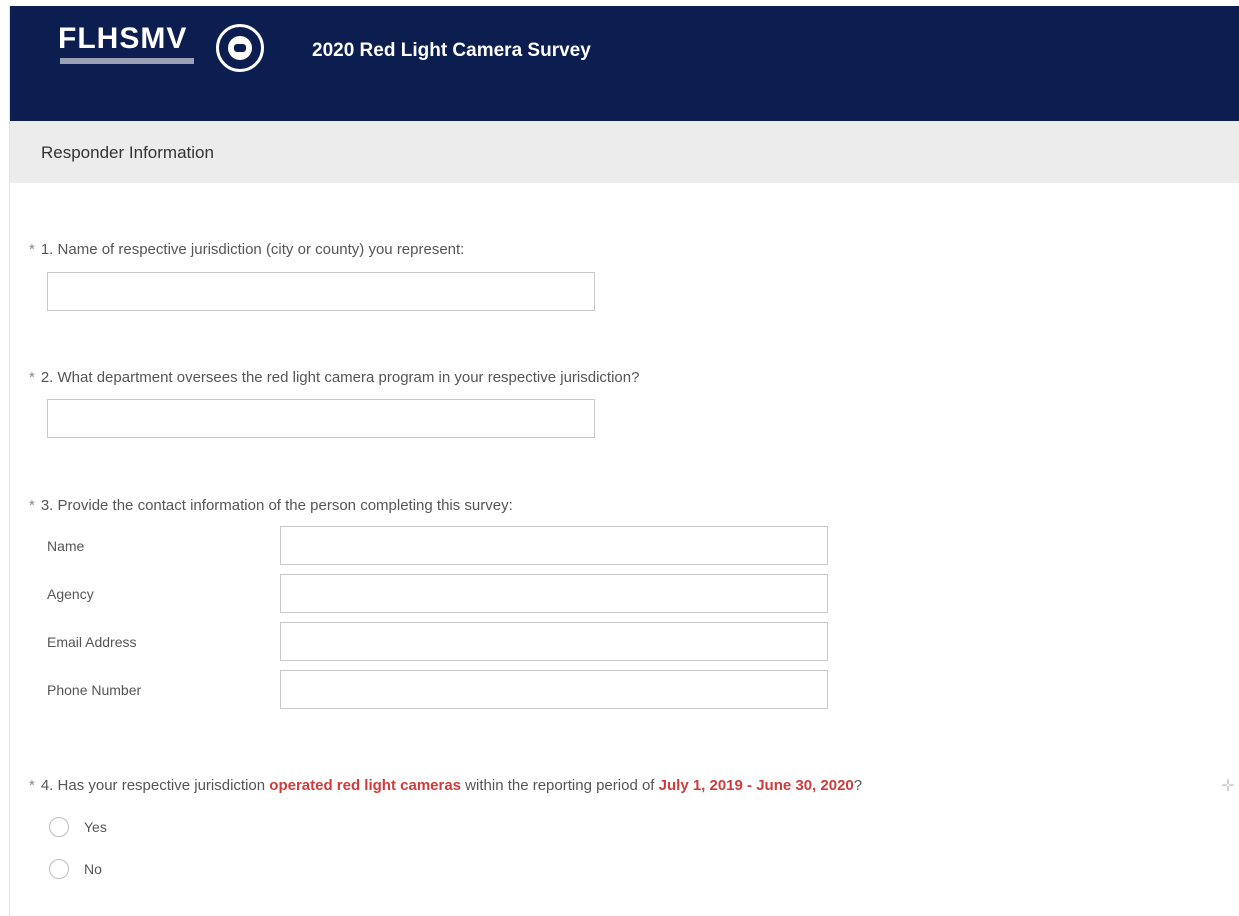 This screenshot has width=1239, height=916. I want to click on radio-yes, so click(59, 827).